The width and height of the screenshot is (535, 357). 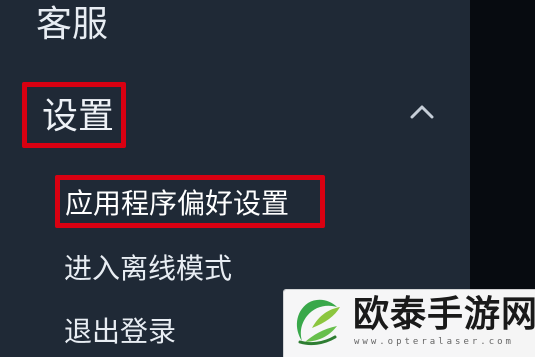 What do you see at coordinates (317, 322) in the screenshot?
I see `leaf-logo-icon` at bounding box center [317, 322].